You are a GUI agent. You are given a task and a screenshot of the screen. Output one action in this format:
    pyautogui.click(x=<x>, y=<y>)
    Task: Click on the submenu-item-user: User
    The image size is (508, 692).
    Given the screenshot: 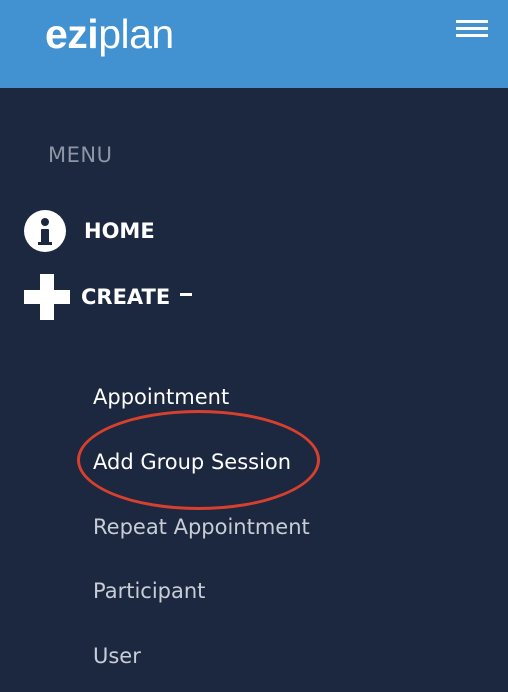 What is the action you would take?
    pyautogui.click(x=117, y=656)
    